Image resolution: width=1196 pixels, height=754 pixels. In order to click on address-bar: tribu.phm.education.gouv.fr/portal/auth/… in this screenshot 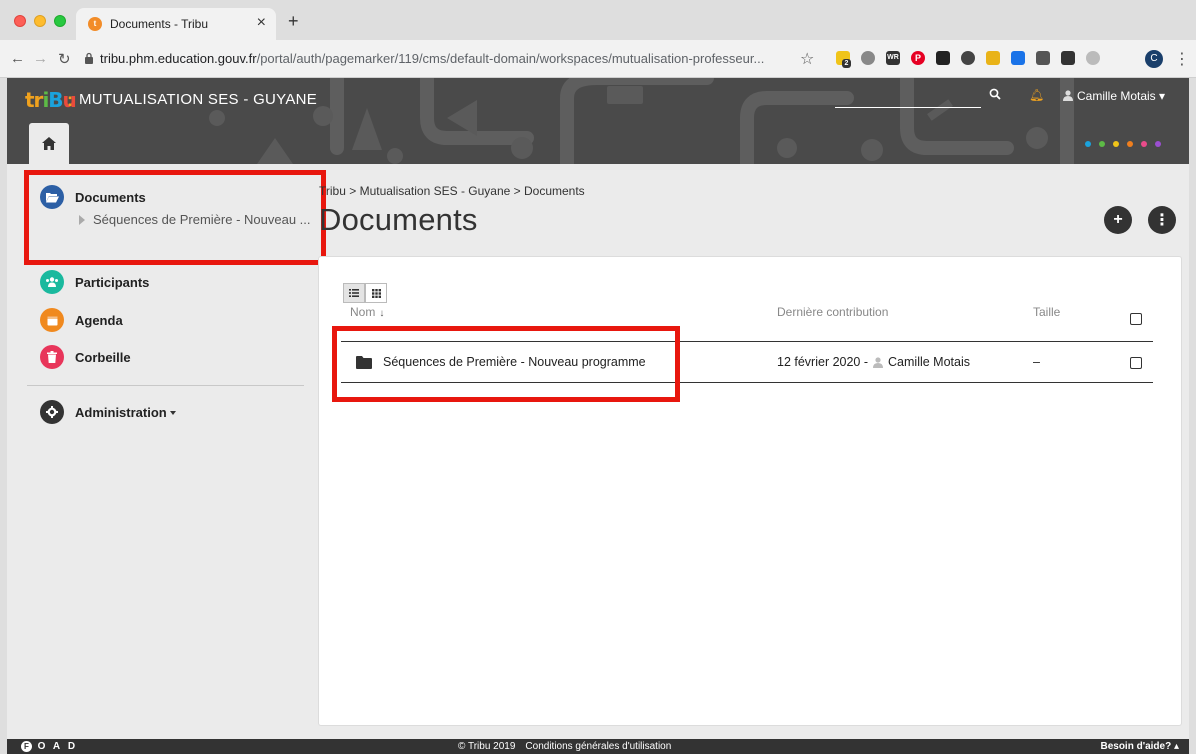, I will do `click(432, 58)`.